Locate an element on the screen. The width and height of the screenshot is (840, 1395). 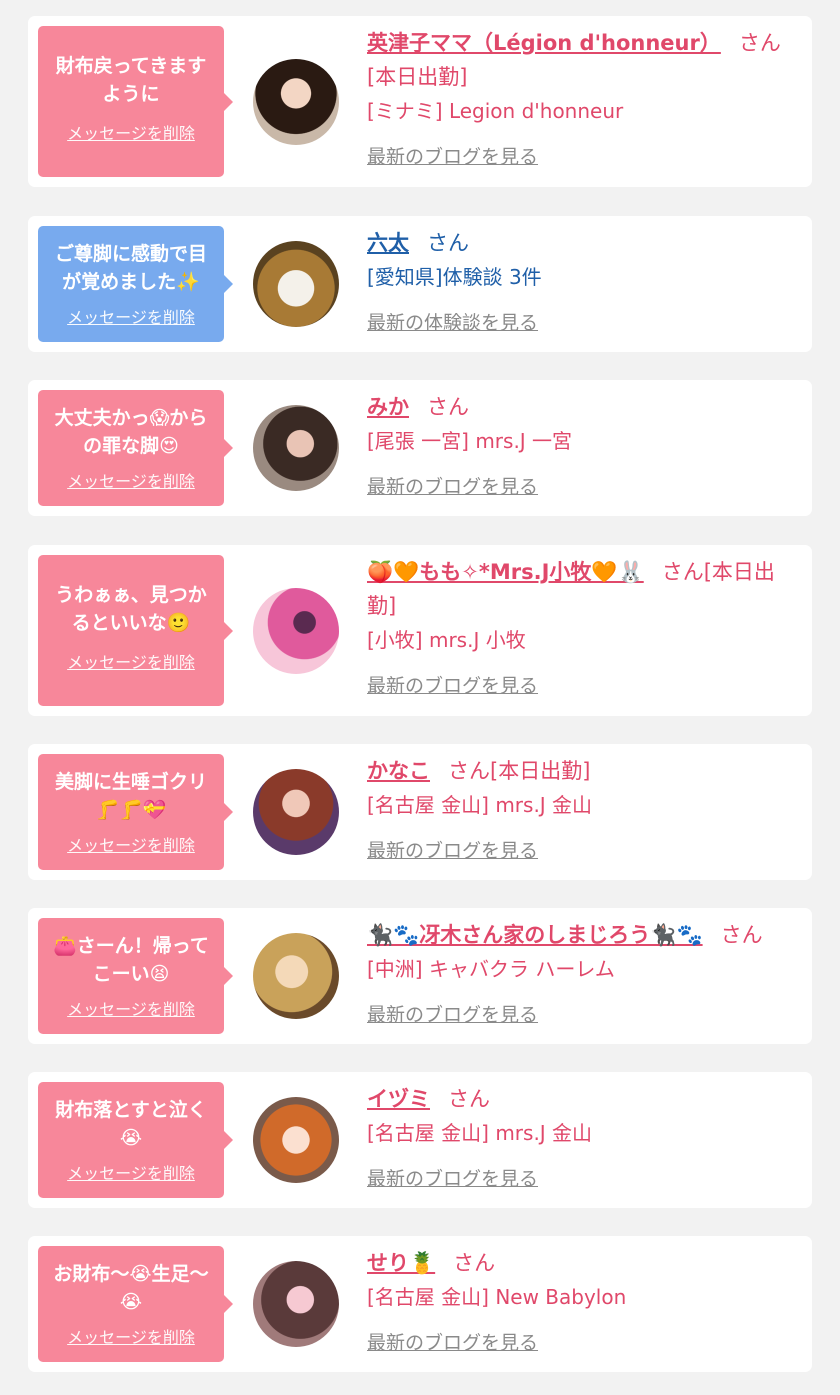
shop-label: [尾張 一宮] mrs.J 一宮 is located at coordinates (470, 441).